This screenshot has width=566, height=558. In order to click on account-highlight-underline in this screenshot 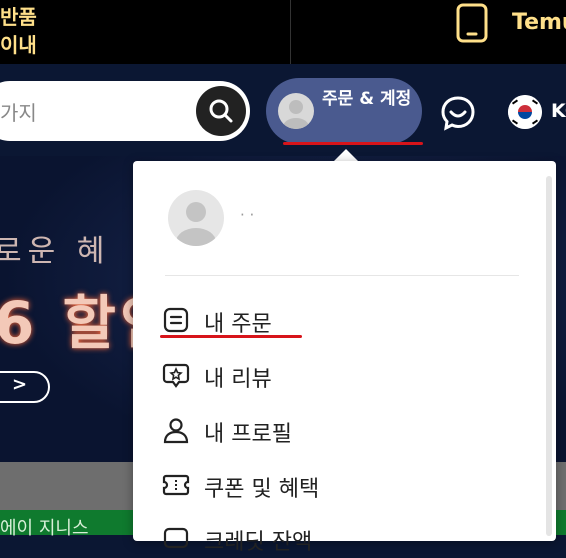, I will do `click(353, 143)`.